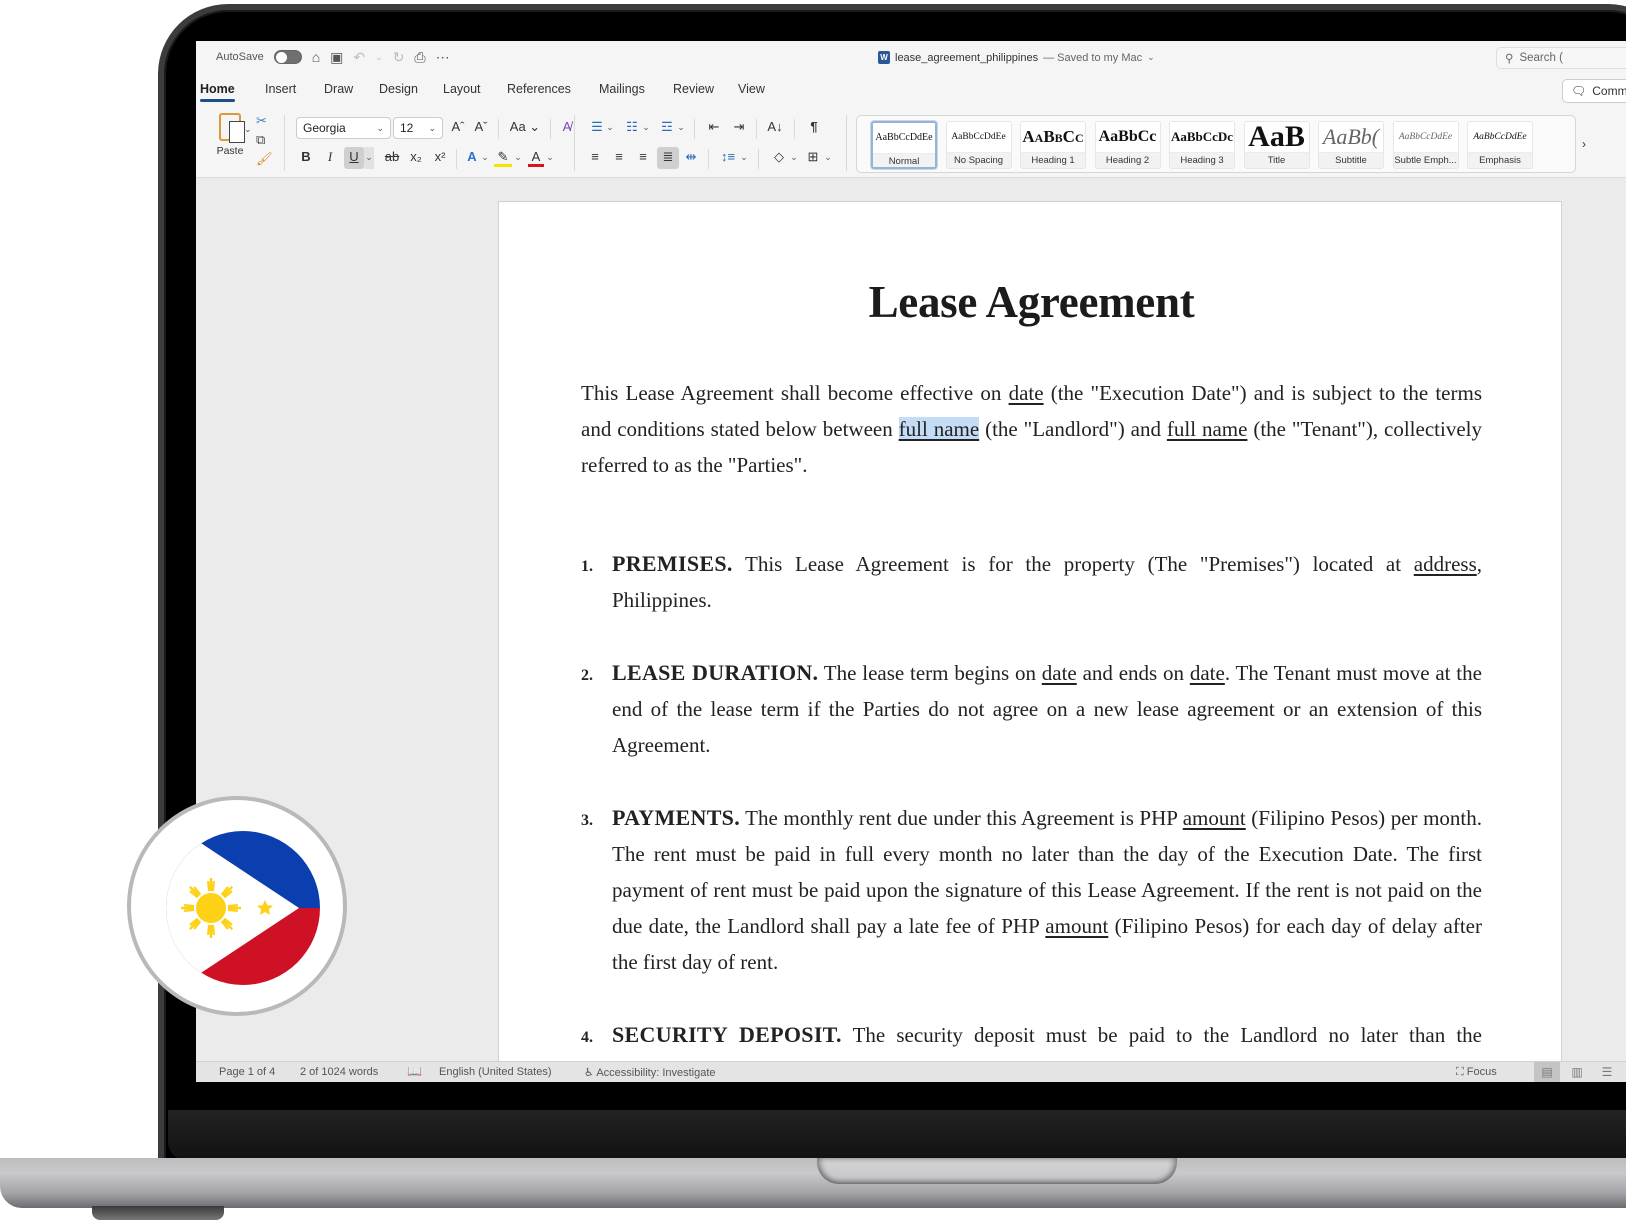 This screenshot has width=1626, height=1220. Describe the element at coordinates (264, 121) in the screenshot. I see `cut-icon: ✂` at that location.